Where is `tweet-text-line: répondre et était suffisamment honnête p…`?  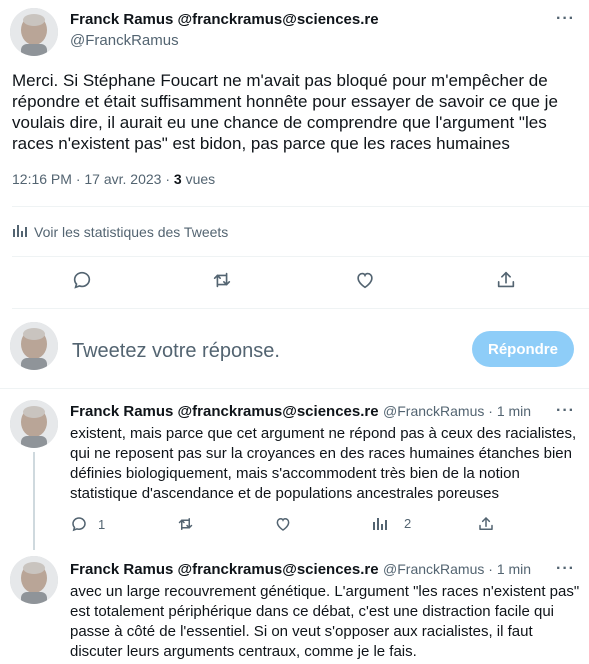
tweet-text-line: répondre et était suffisamment honnête p… is located at coordinates (285, 101).